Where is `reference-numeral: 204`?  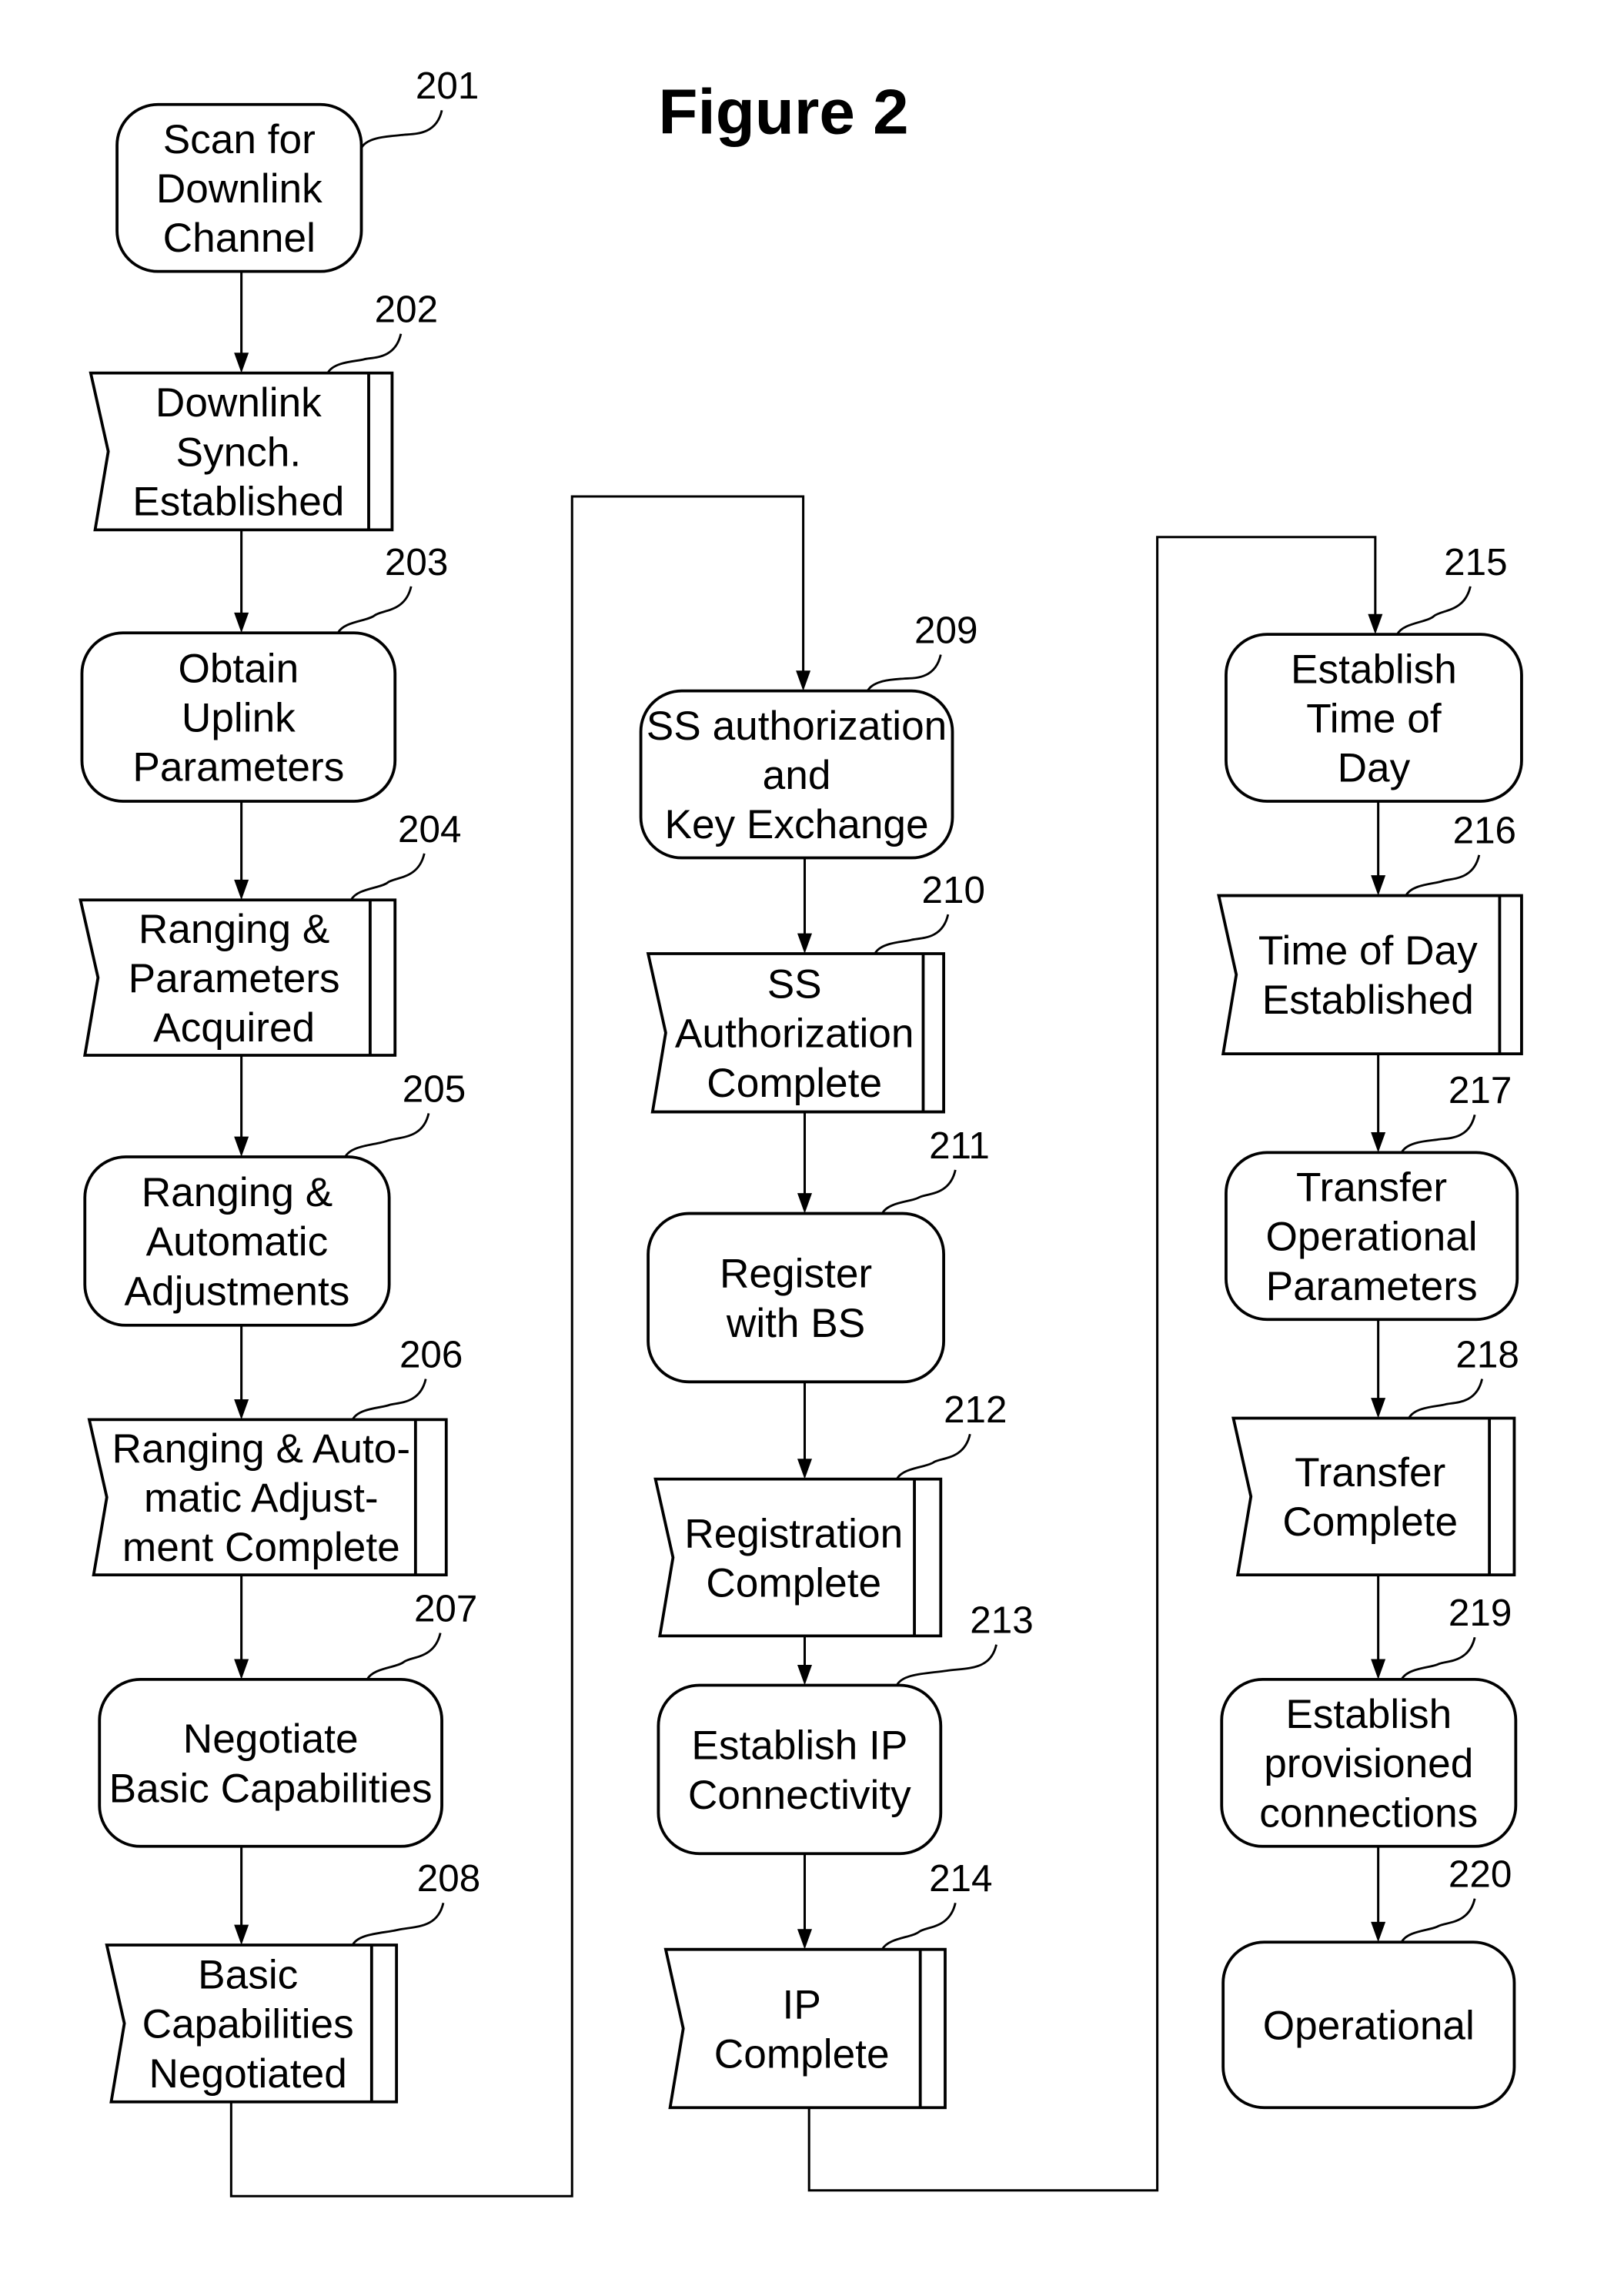
reference-numeral: 204 is located at coordinates (429, 830).